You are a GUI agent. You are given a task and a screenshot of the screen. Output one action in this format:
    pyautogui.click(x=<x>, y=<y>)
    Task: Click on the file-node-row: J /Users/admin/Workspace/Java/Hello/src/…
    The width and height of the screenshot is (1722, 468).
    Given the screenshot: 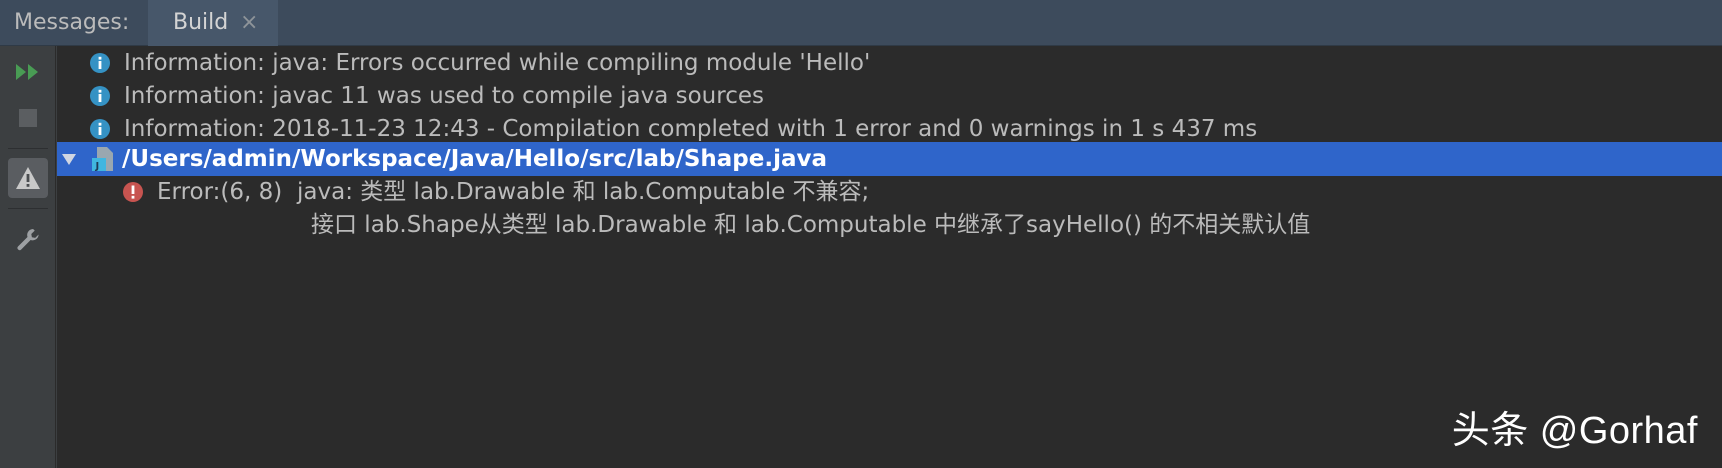 What is the action you would take?
    pyautogui.click(x=889, y=159)
    